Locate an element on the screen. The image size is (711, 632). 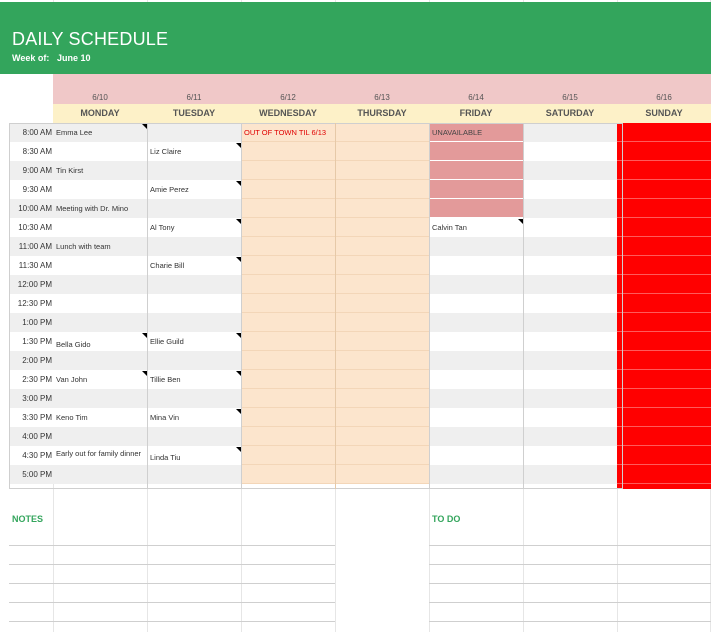
date-sunday: 6/16 is located at coordinates (664, 97).